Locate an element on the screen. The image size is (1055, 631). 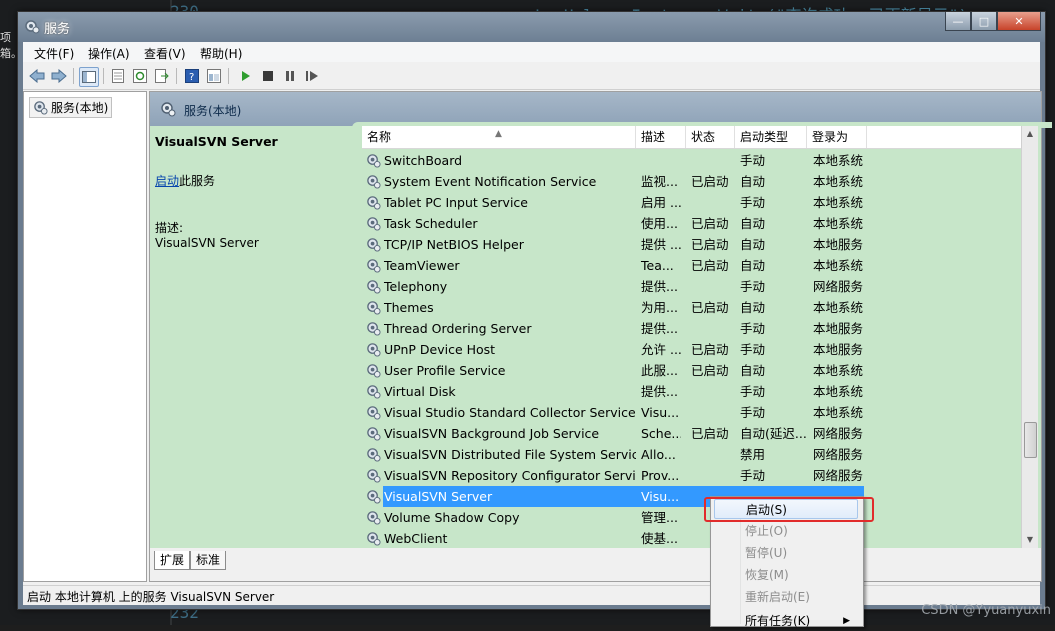
service-row: Thread Ordering Server 提供... 手动 本地服务 is located at coordinates (693, 328).